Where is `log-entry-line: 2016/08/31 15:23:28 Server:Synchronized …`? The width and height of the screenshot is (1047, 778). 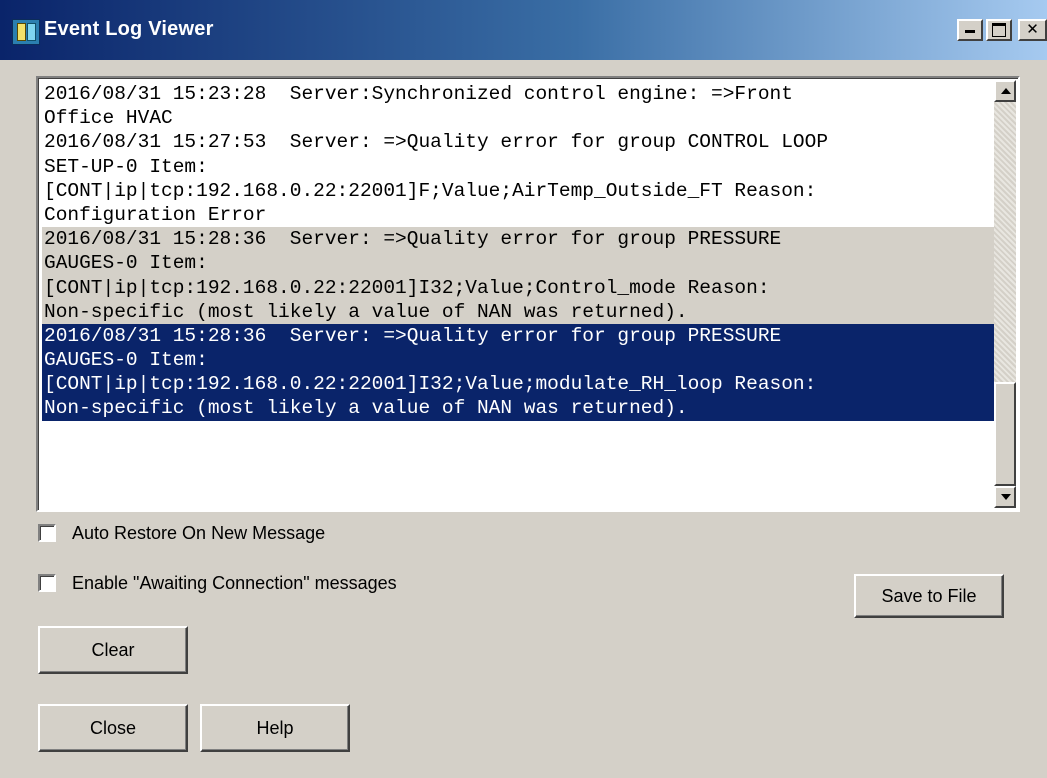
log-entry-line: 2016/08/31 15:23:28 Server:Synchronized … is located at coordinates (418, 94).